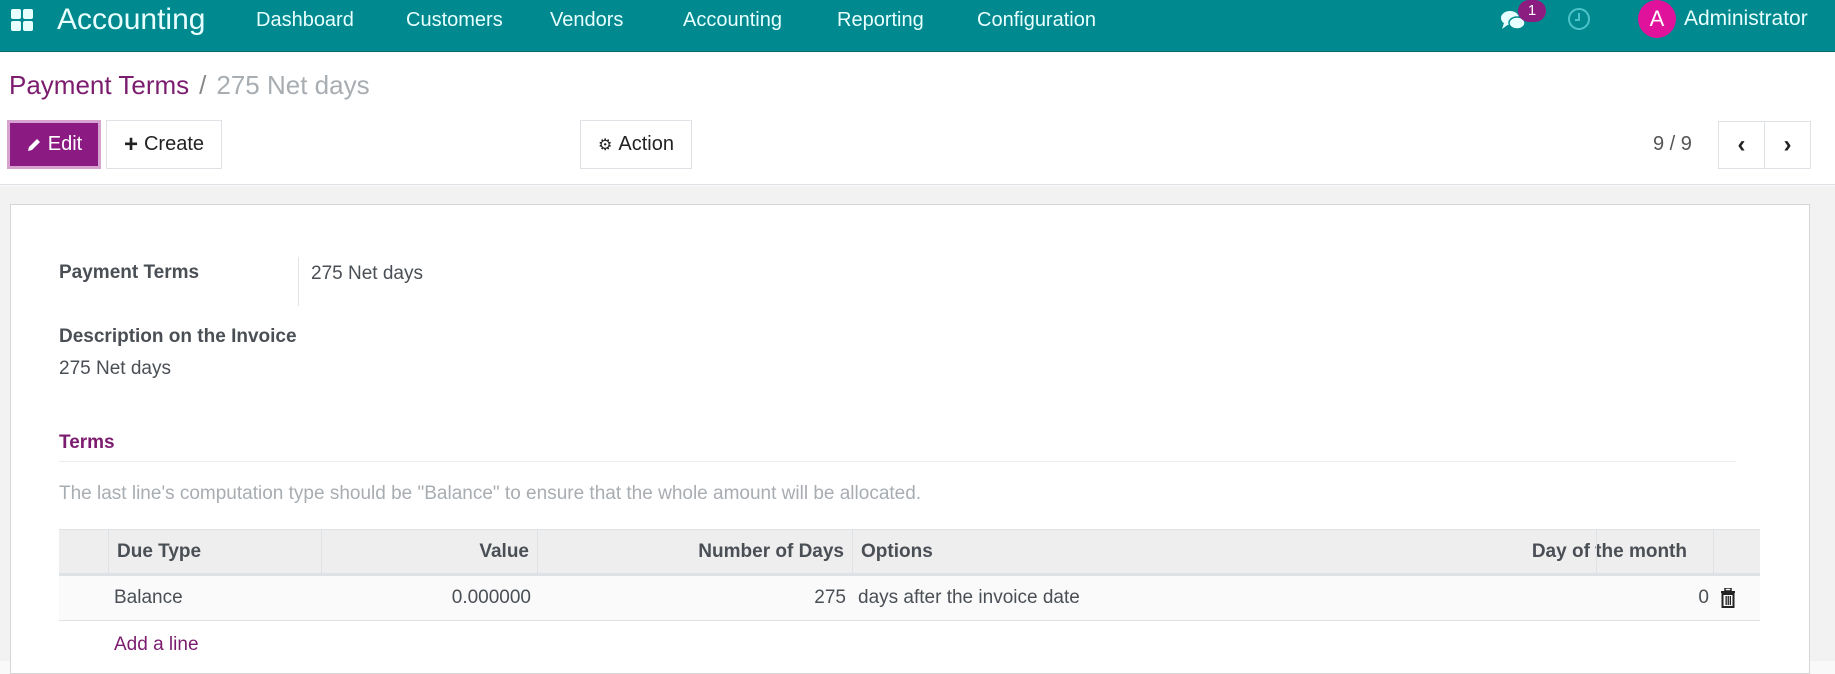 The height and width of the screenshot is (674, 1835). I want to click on pager-next-button: ›, so click(1787, 145).